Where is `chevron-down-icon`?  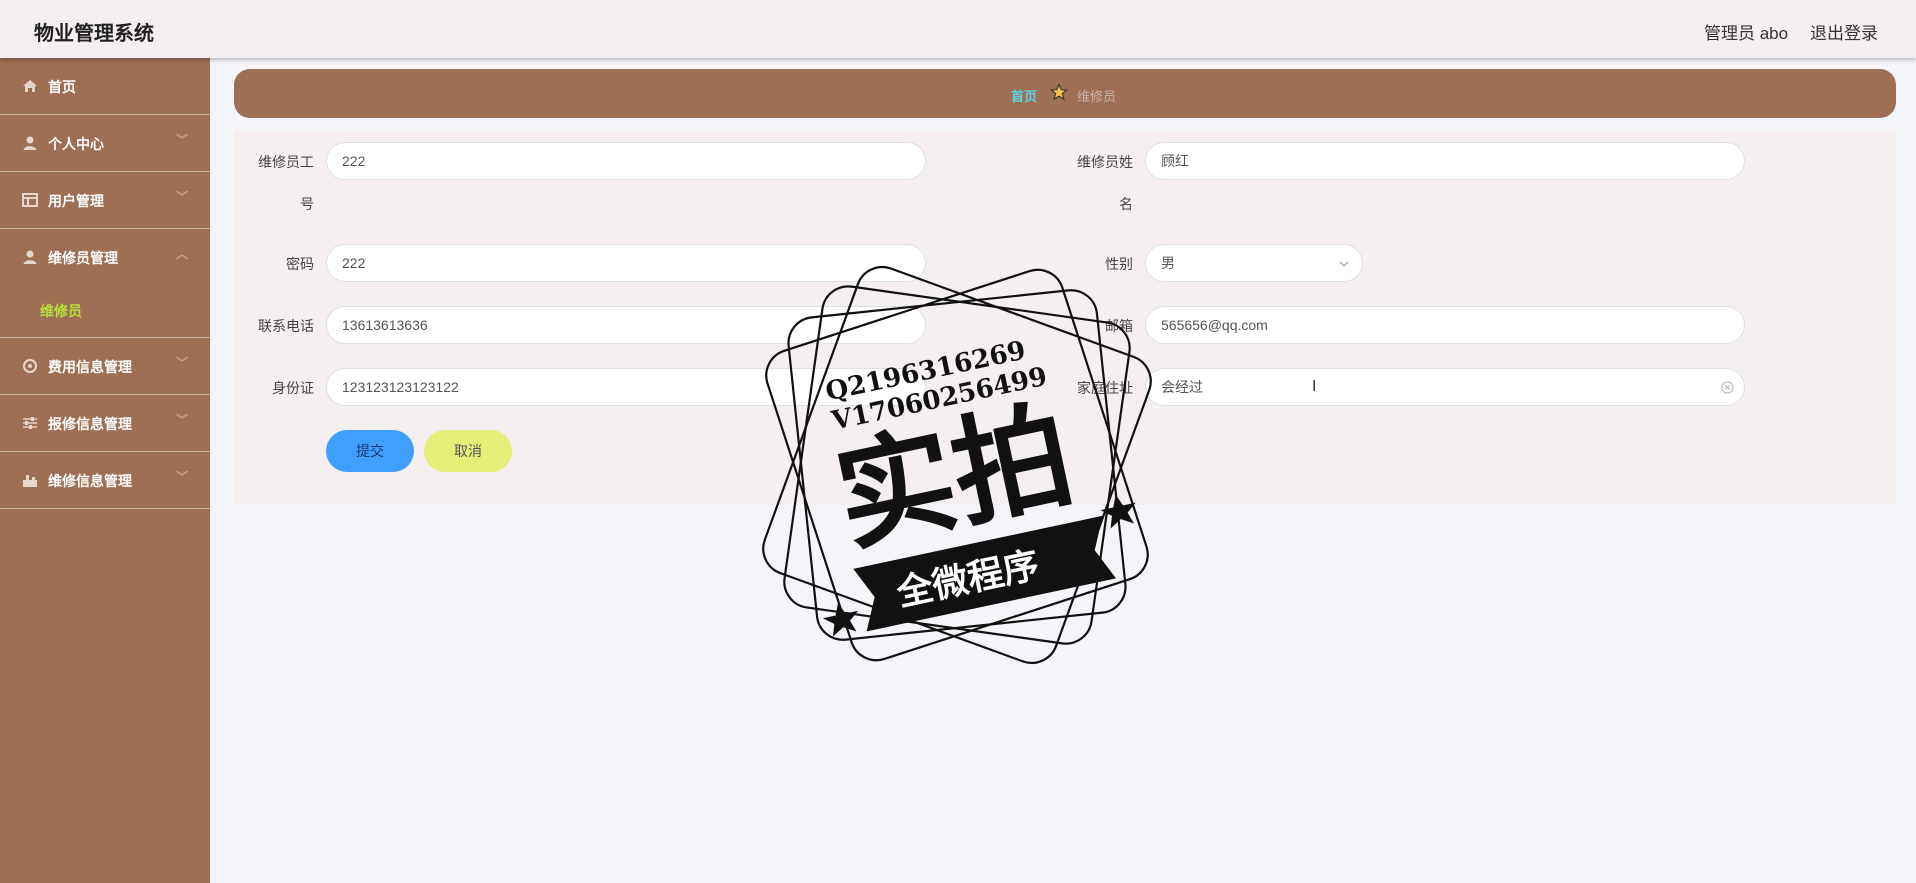
chevron-down-icon is located at coordinates (1344, 264).